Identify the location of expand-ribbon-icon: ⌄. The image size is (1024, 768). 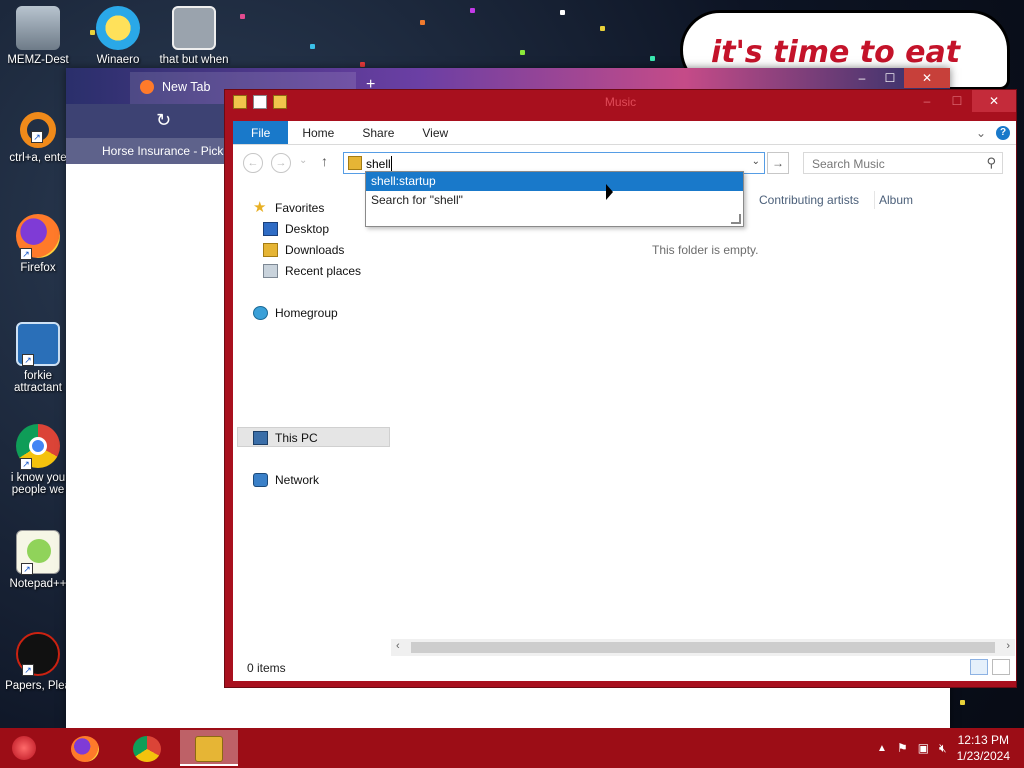
(981, 133).